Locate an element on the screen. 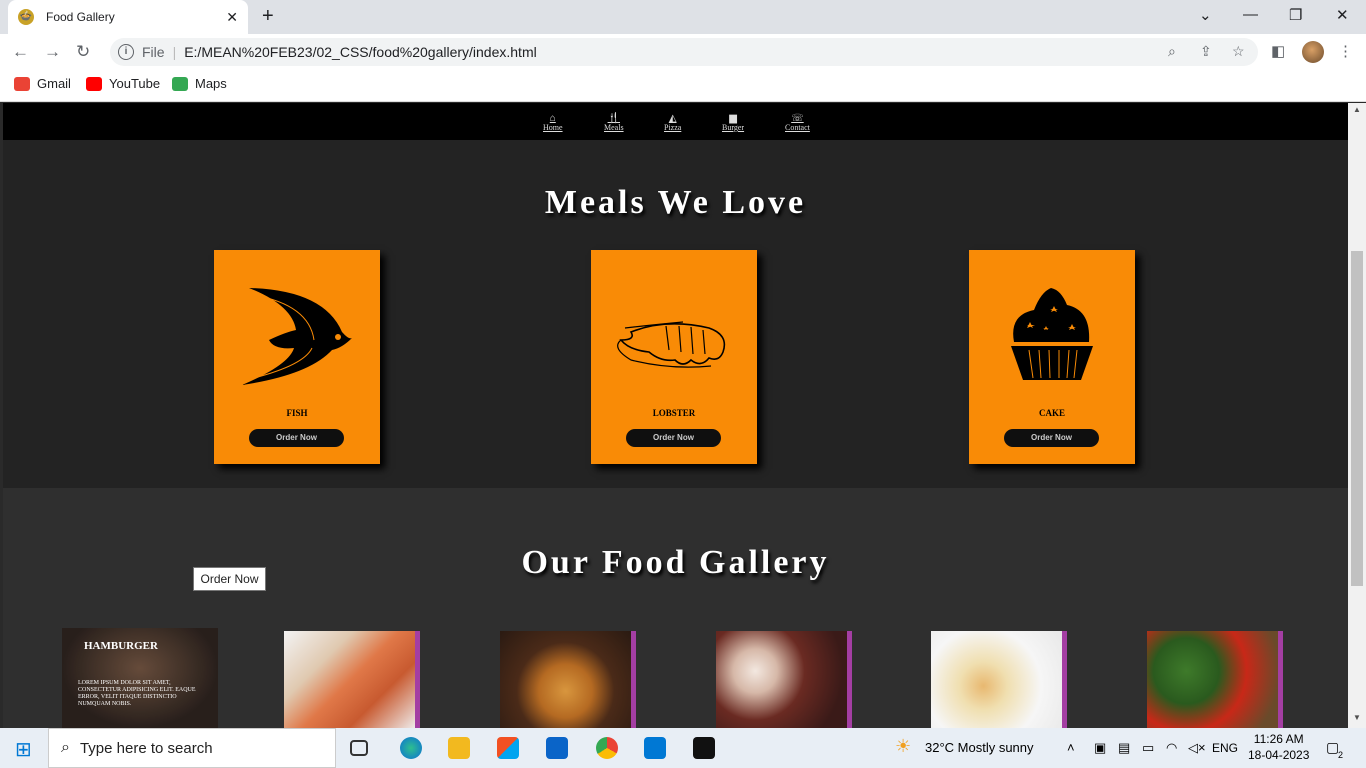 This screenshot has height=768, width=1366. bookmark-label: Gmail is located at coordinates (54, 83).